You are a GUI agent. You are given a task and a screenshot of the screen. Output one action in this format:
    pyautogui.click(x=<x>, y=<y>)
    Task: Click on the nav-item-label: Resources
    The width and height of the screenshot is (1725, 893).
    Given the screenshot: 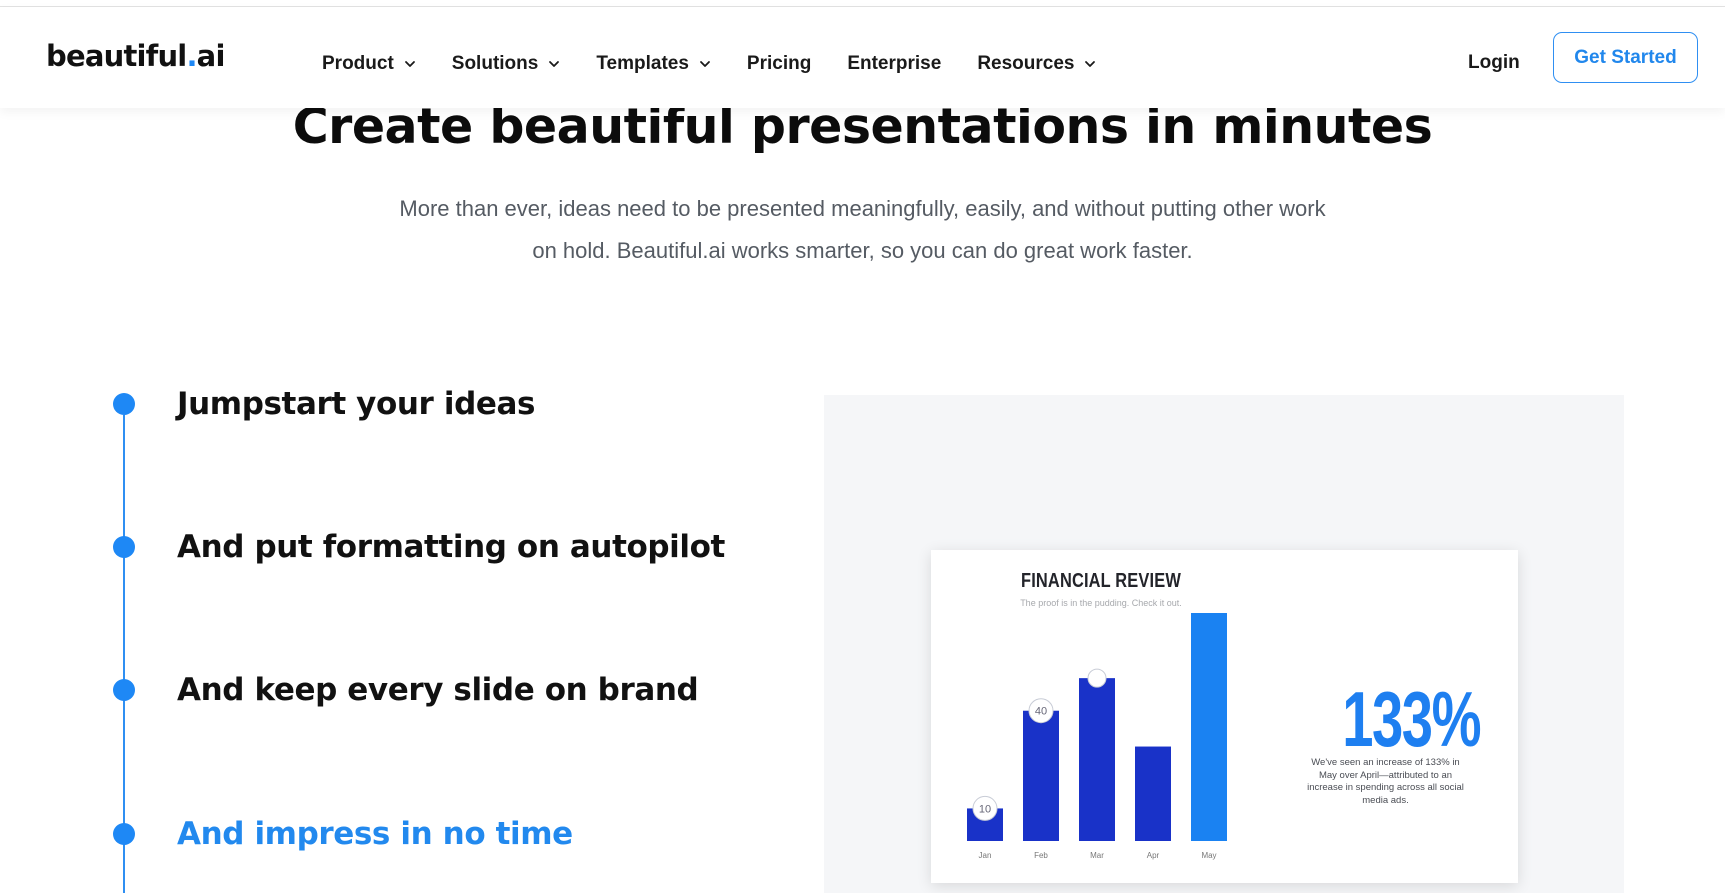 What is the action you would take?
    pyautogui.click(x=1026, y=63)
    